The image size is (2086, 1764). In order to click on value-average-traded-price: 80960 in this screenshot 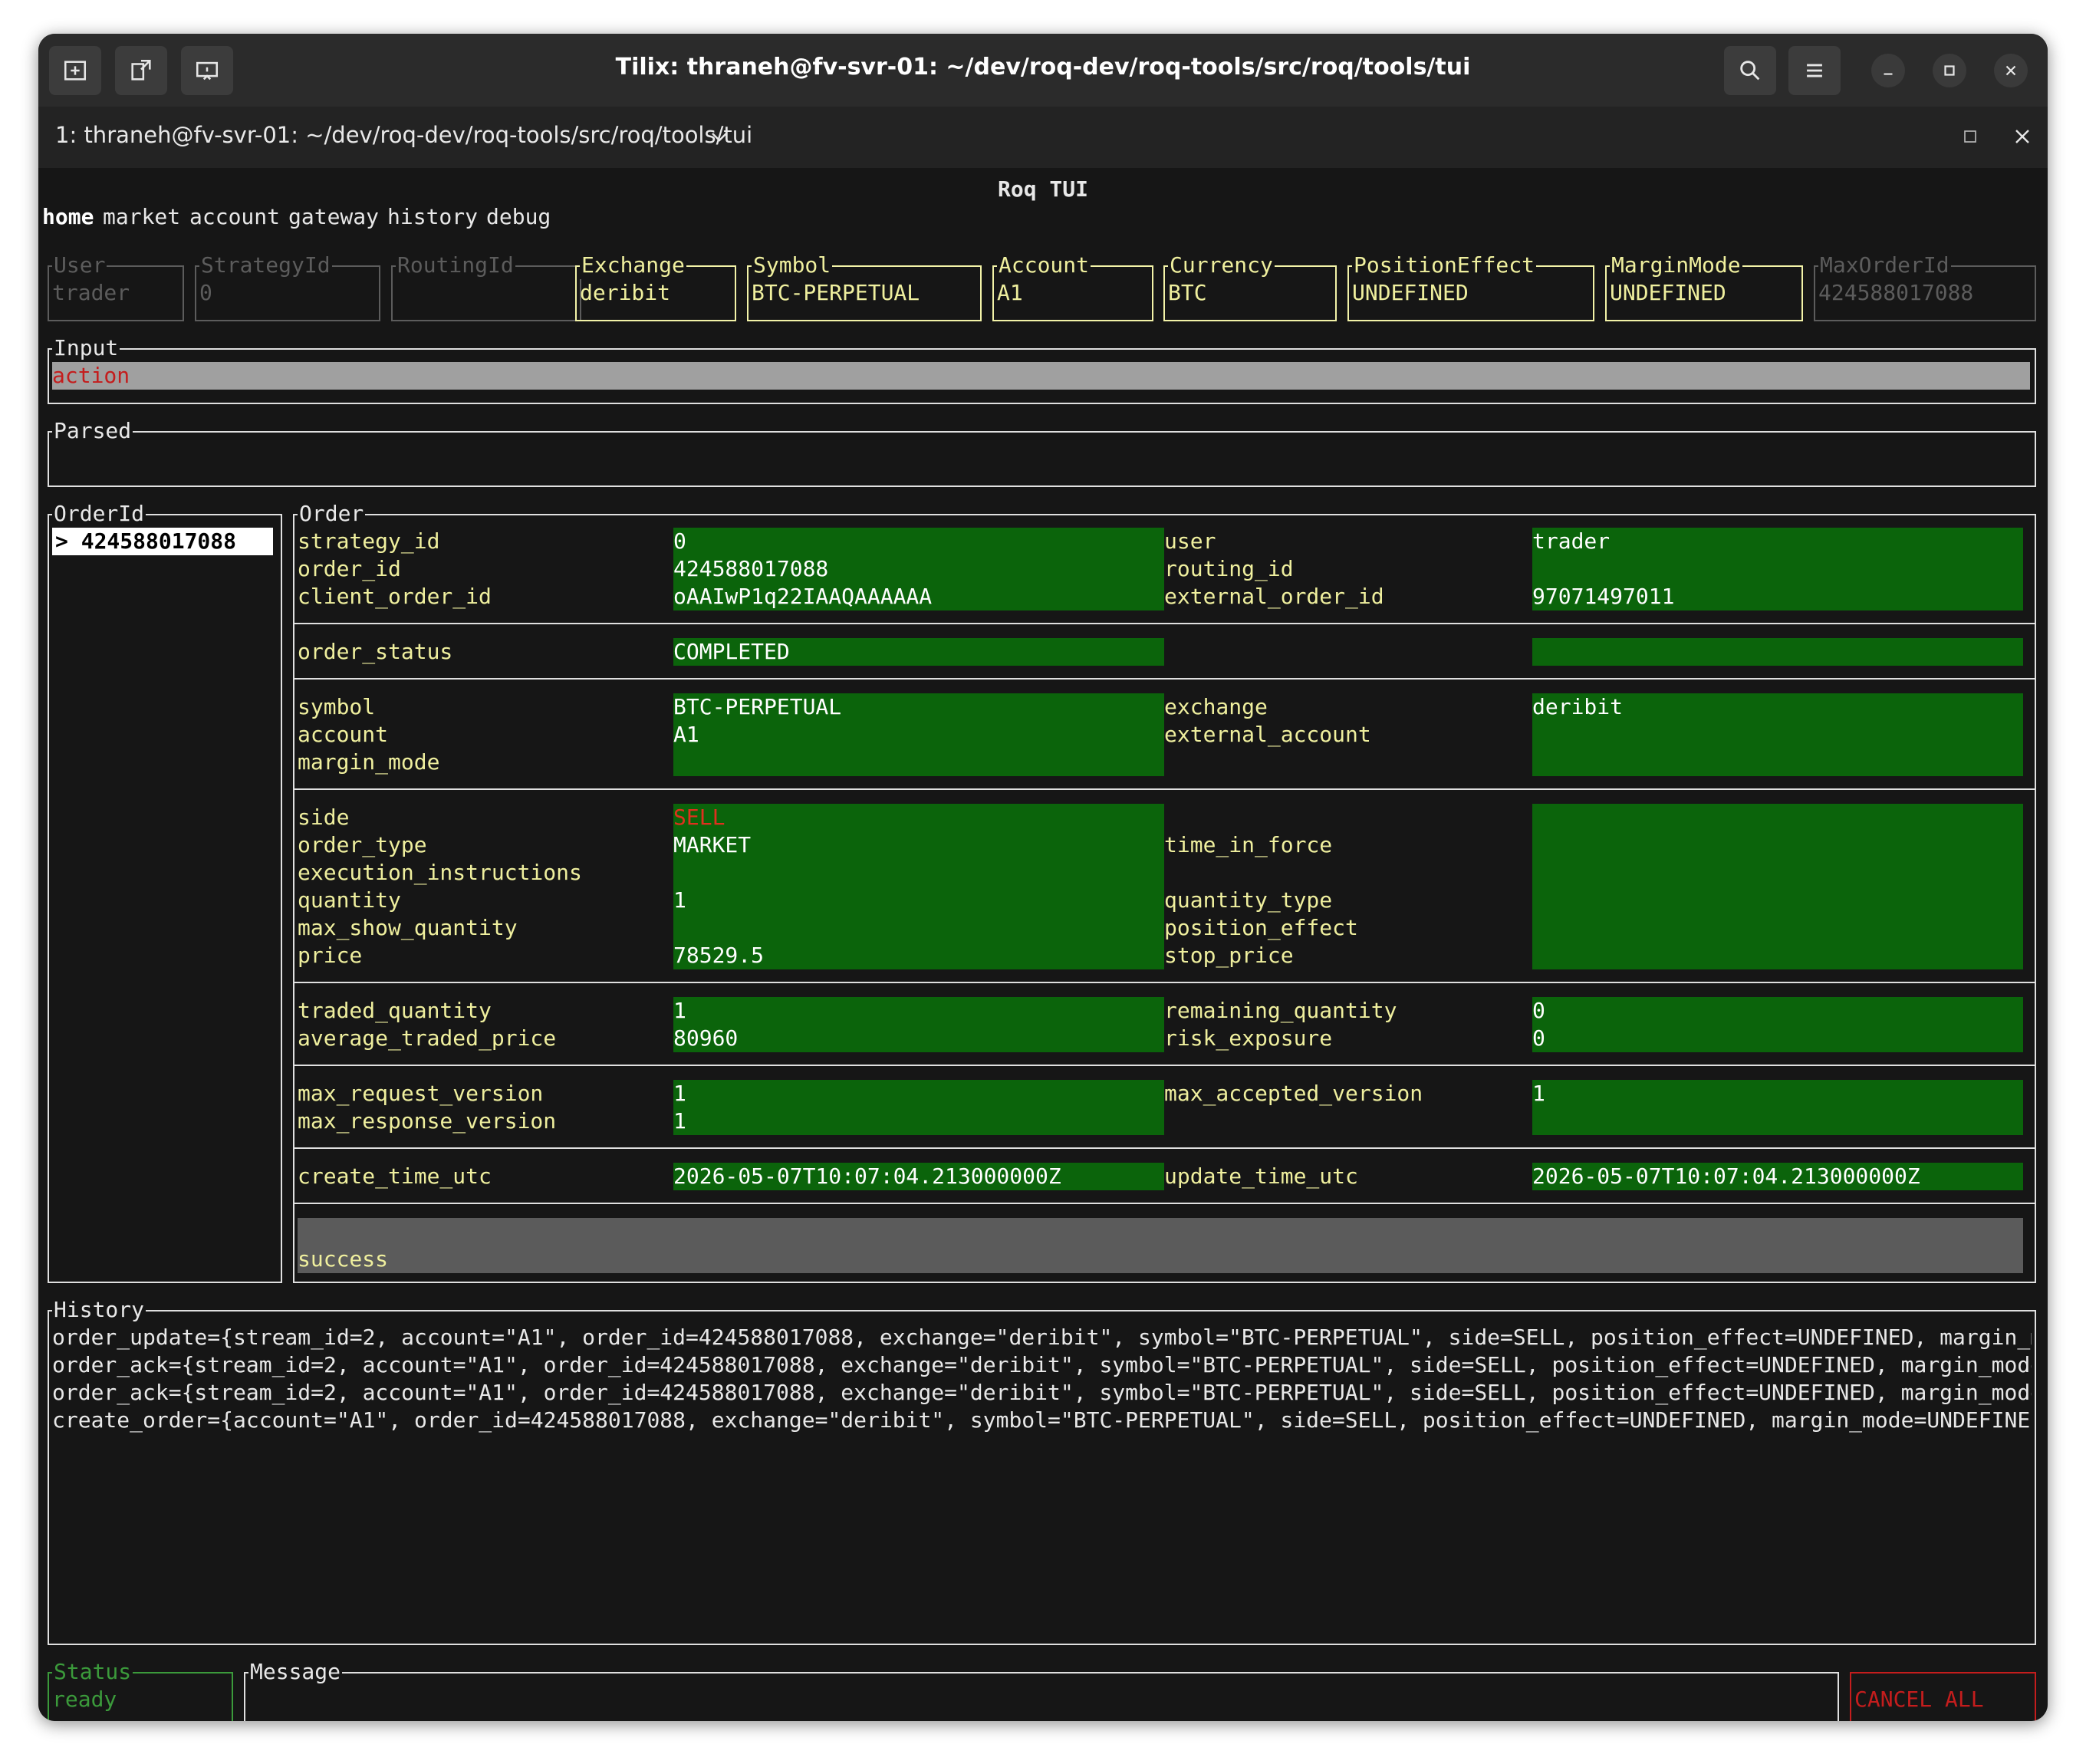, I will do `click(706, 1038)`.